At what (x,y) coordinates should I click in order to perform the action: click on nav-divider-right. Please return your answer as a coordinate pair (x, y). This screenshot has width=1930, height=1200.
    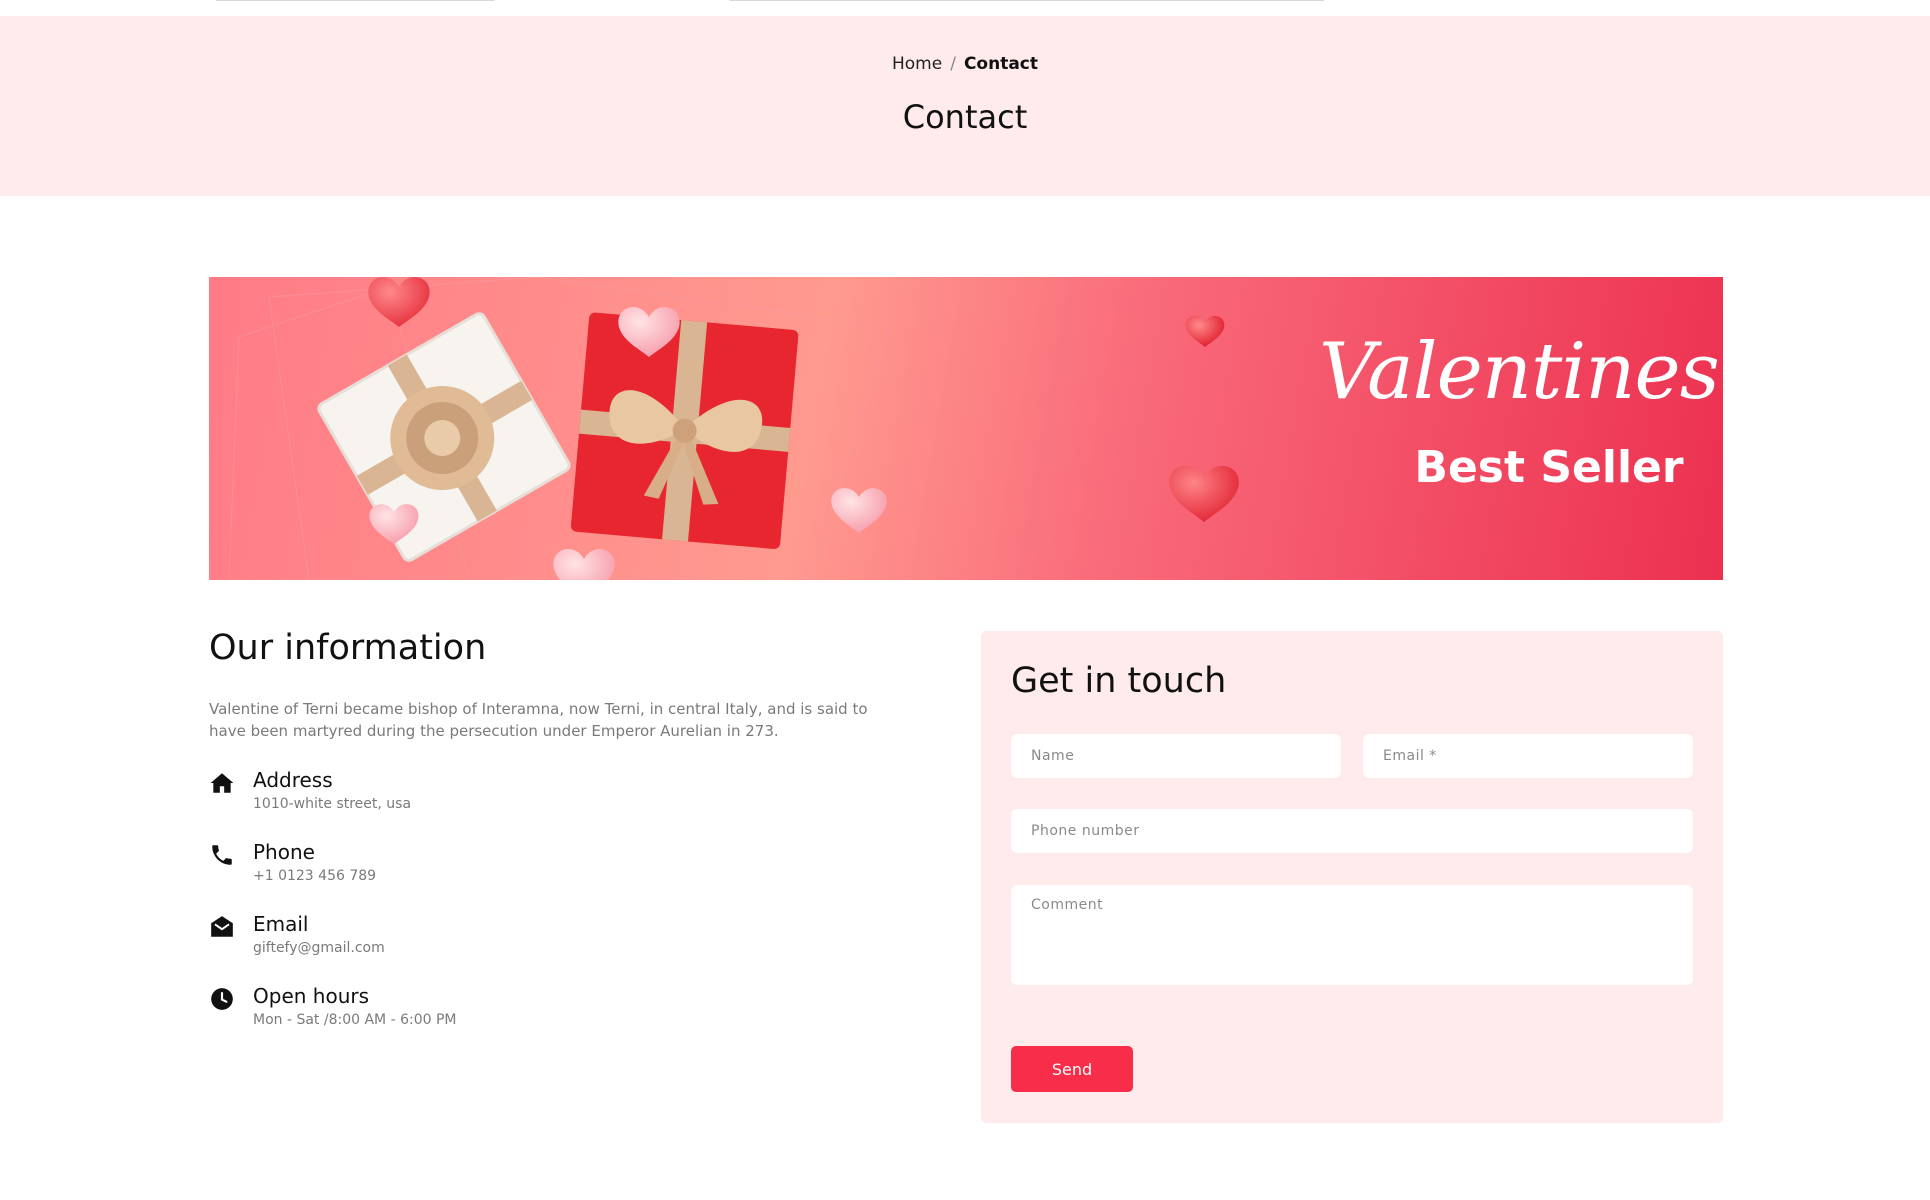
    Looking at the image, I should click on (1027, 0).